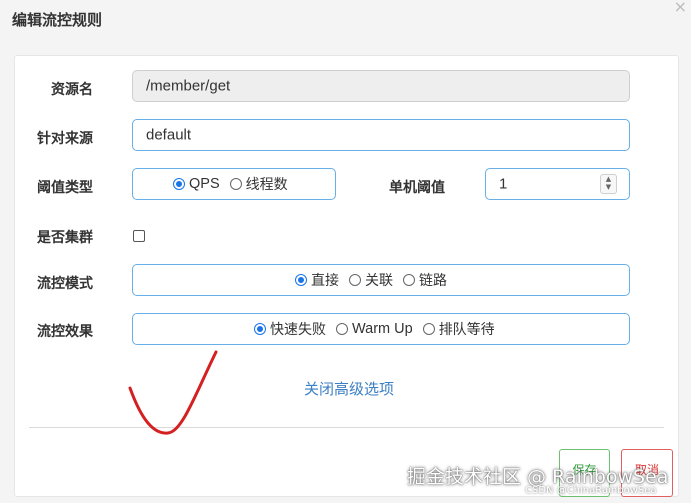 This screenshot has width=691, height=503. Describe the element at coordinates (65, 139) in the screenshot. I see `limit-app-label: 针对来源` at that location.